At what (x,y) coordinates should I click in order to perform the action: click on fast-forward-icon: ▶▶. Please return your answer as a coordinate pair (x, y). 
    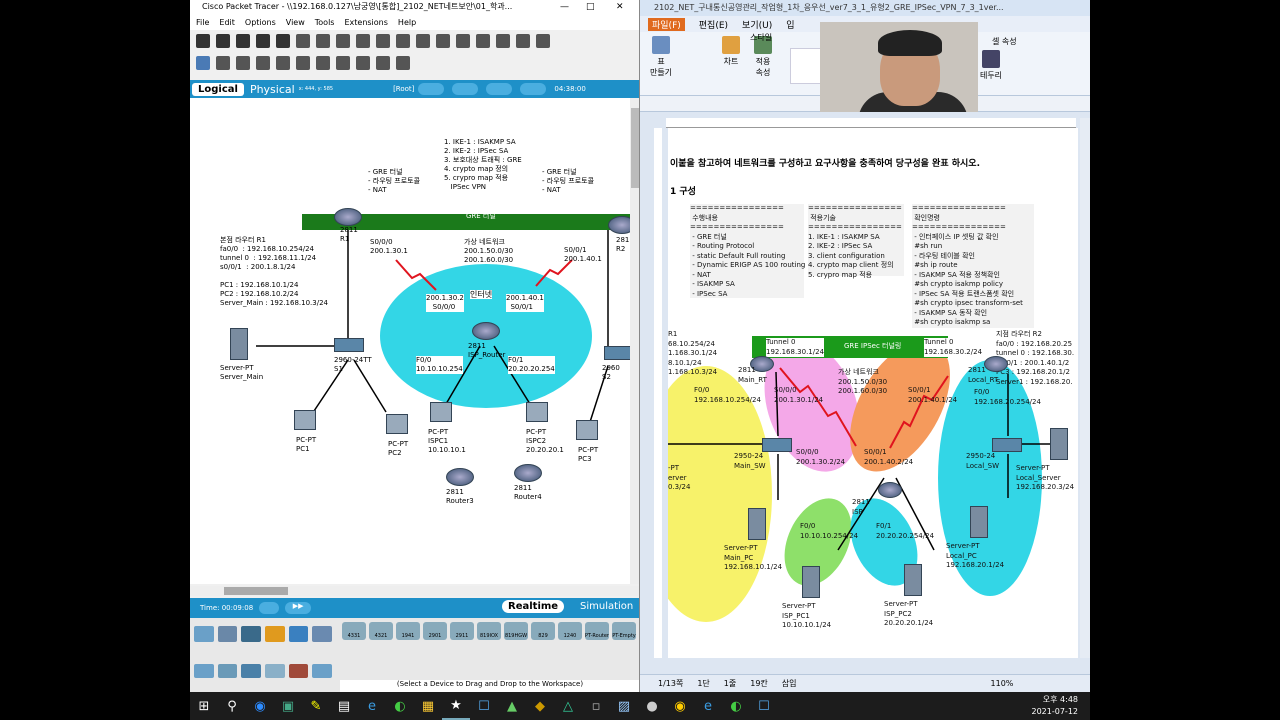
    Looking at the image, I should click on (298, 608).